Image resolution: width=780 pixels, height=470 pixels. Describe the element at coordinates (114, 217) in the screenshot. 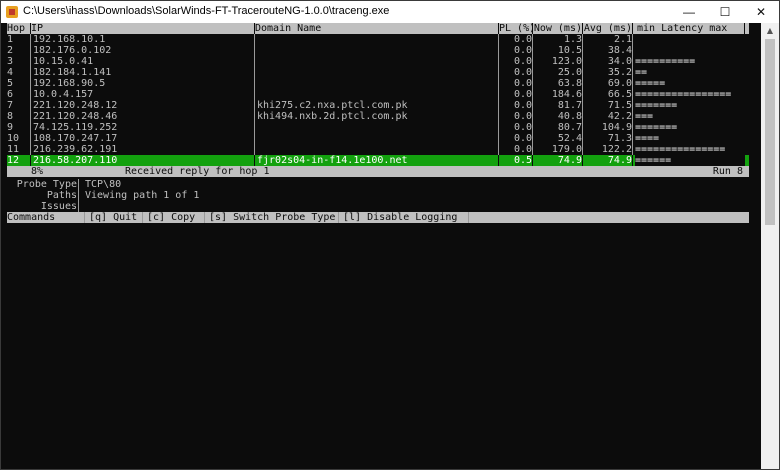

I see `quit-command: [q] Quit` at that location.